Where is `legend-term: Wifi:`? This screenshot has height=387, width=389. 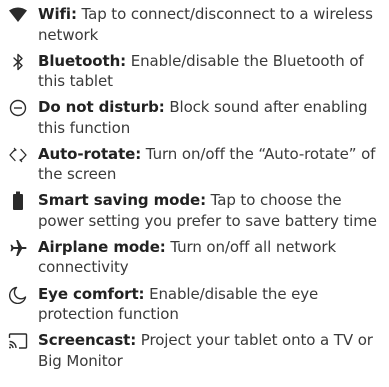 legend-term: Wifi: is located at coordinates (57, 14).